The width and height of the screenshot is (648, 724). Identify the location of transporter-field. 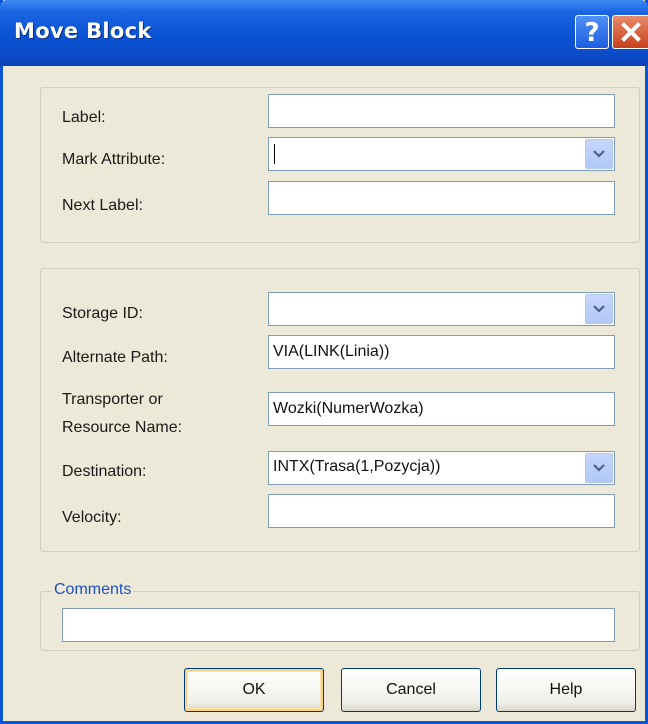
(441, 409).